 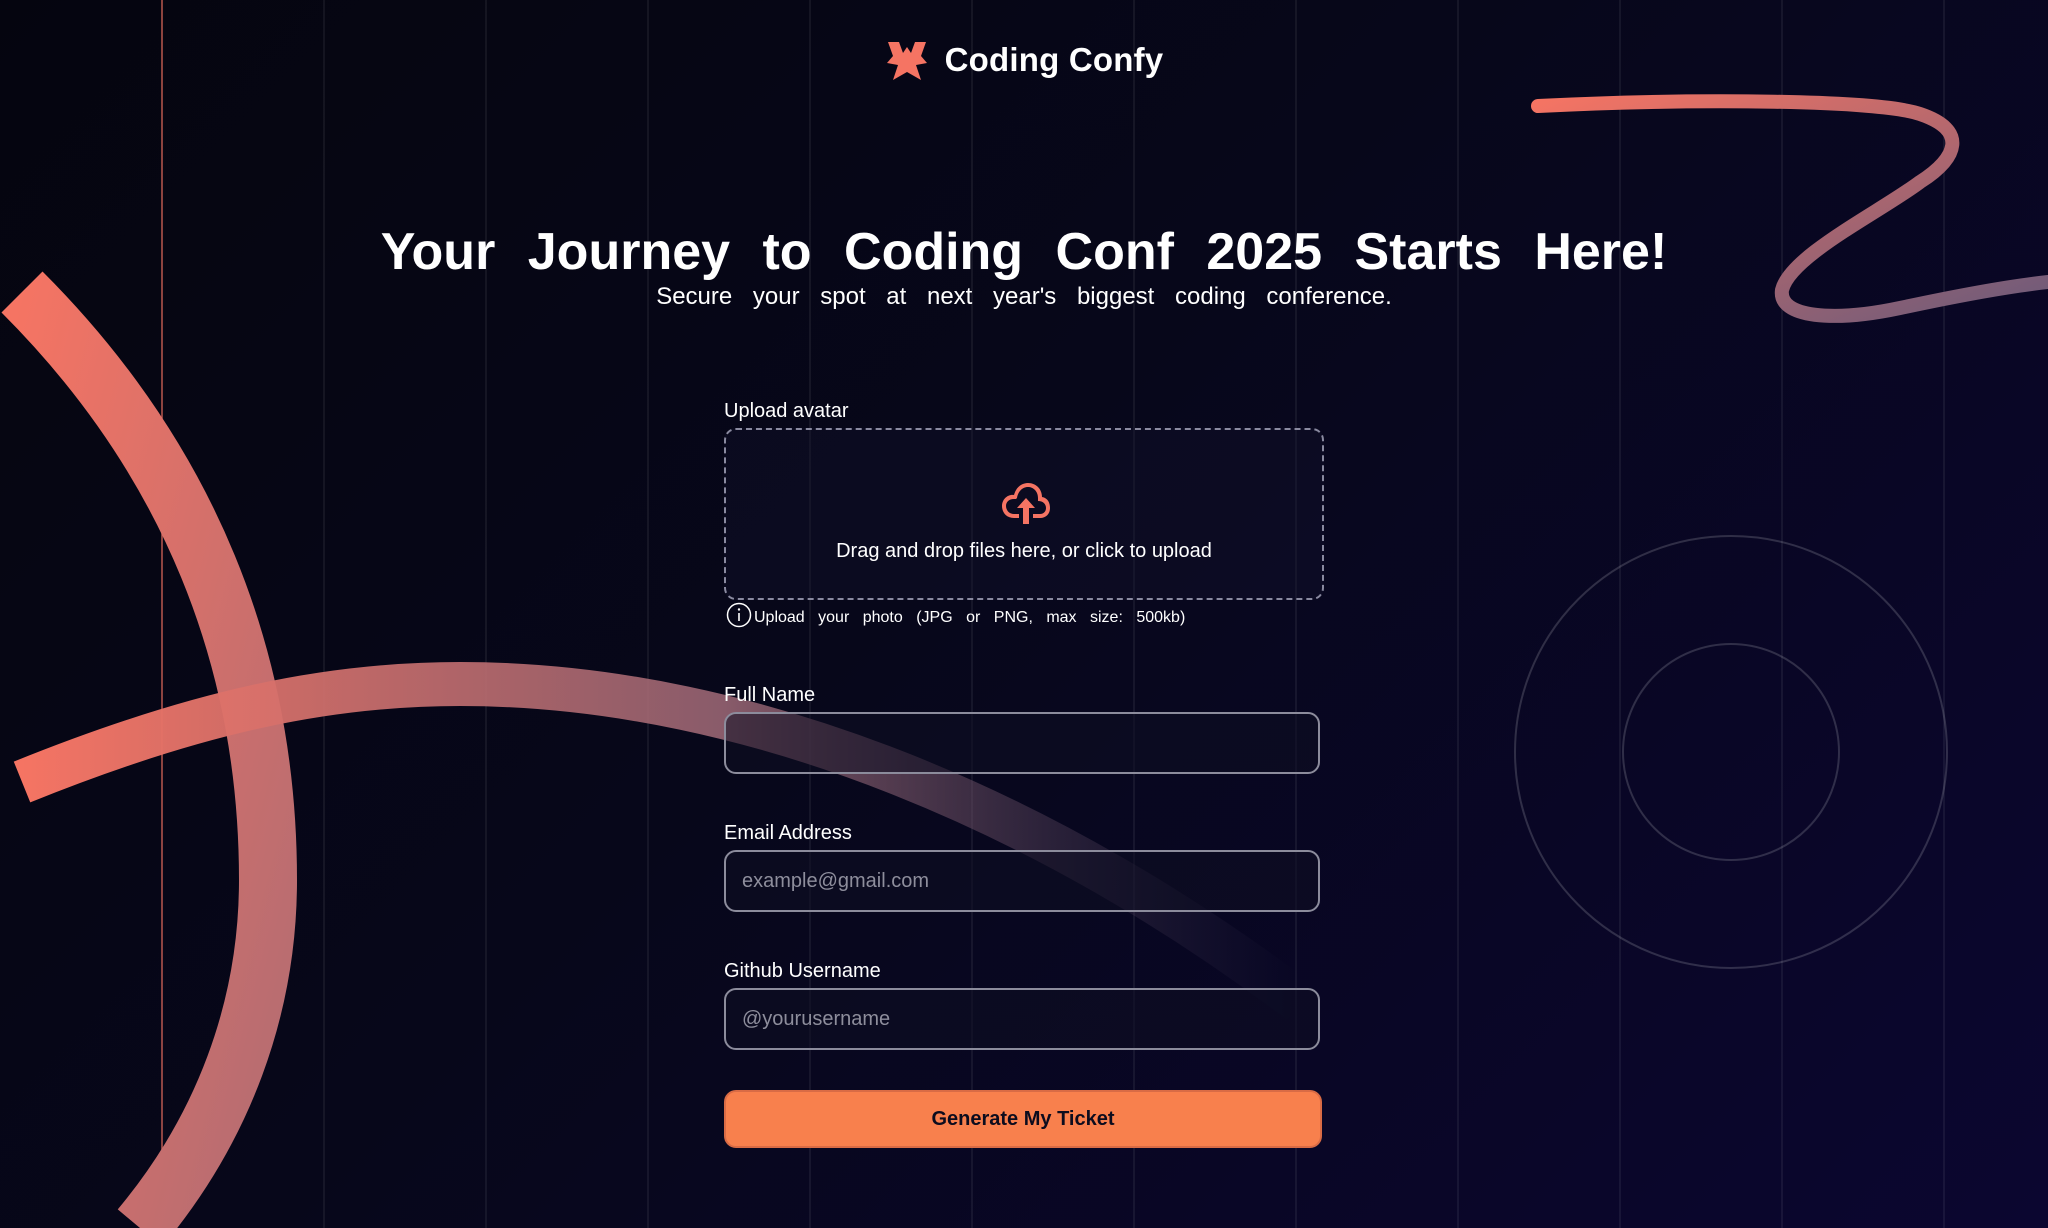 What do you see at coordinates (802, 971) in the screenshot?
I see `github-label: Github Username` at bounding box center [802, 971].